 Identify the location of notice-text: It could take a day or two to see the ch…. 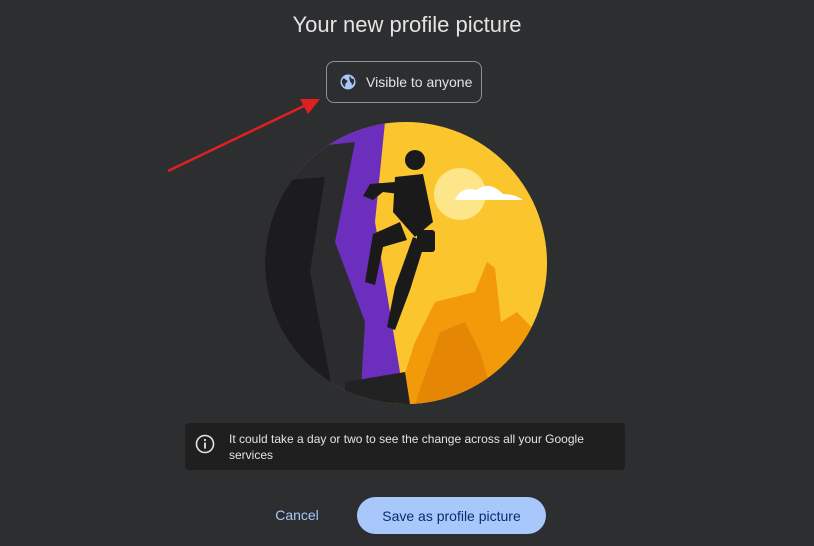
(406, 447).